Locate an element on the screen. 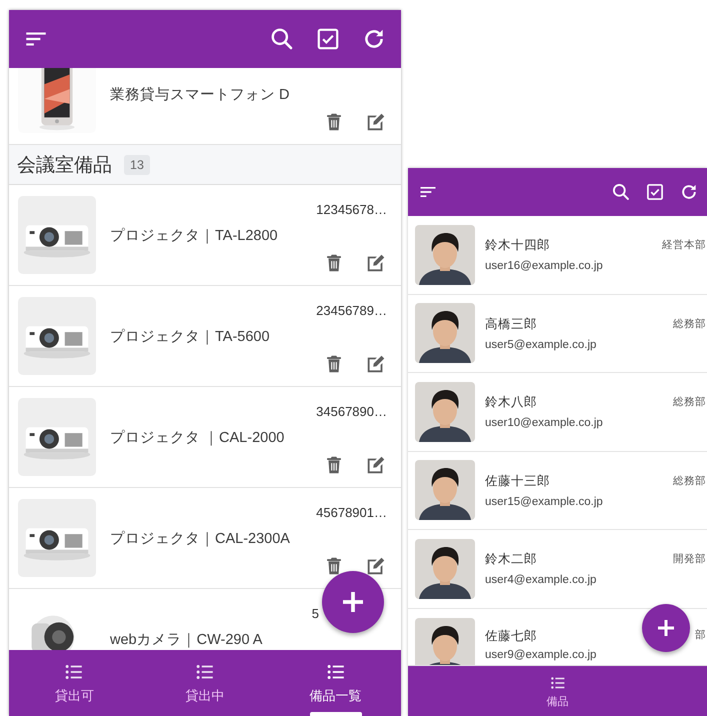  person-name: 鈴木二郎 is located at coordinates (511, 559).